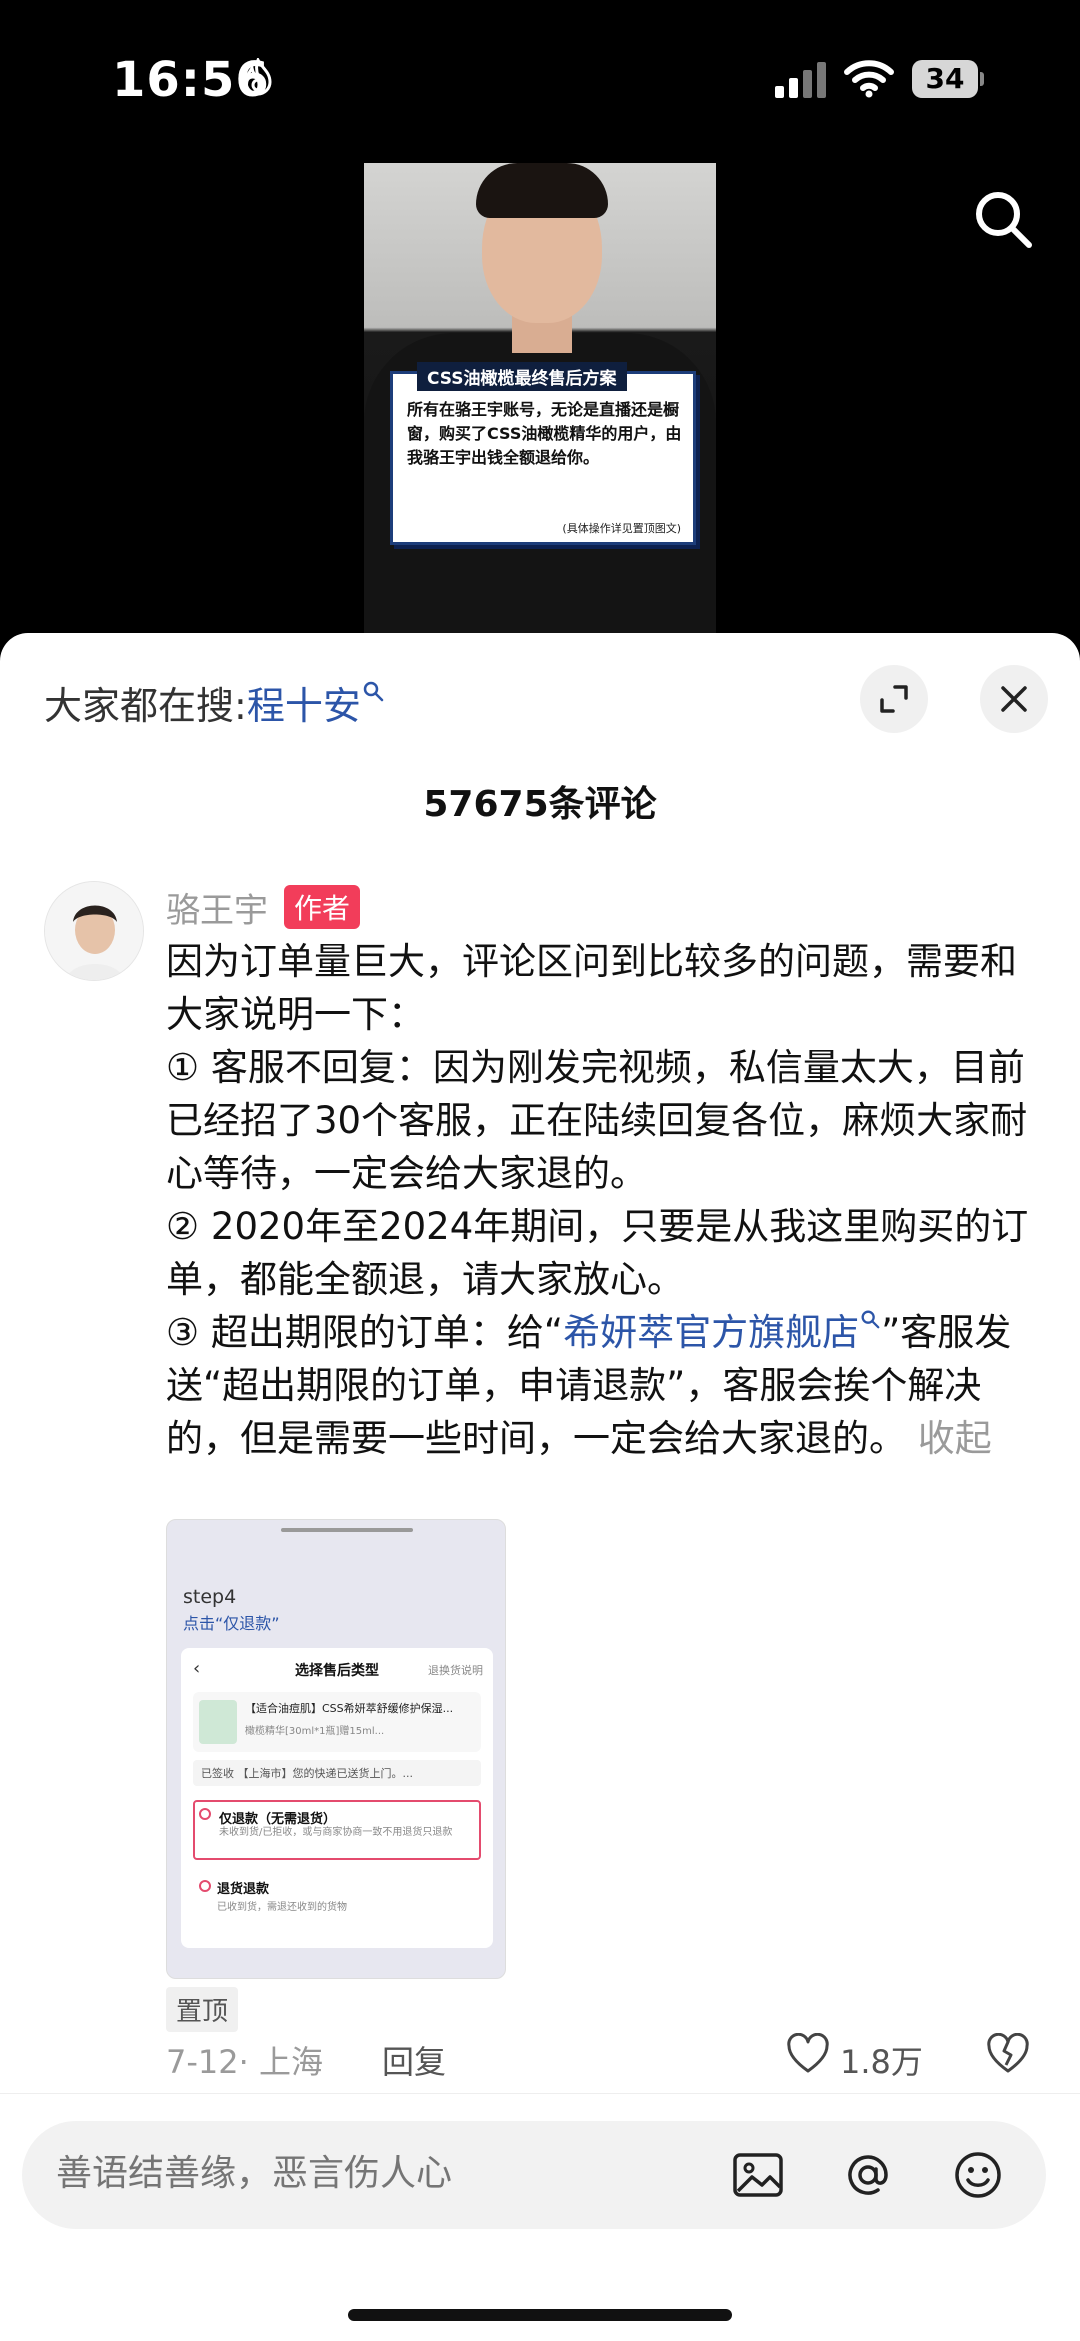 The width and height of the screenshot is (1080, 2341). What do you see at coordinates (869, 79) in the screenshot?
I see `wifi-icon` at bounding box center [869, 79].